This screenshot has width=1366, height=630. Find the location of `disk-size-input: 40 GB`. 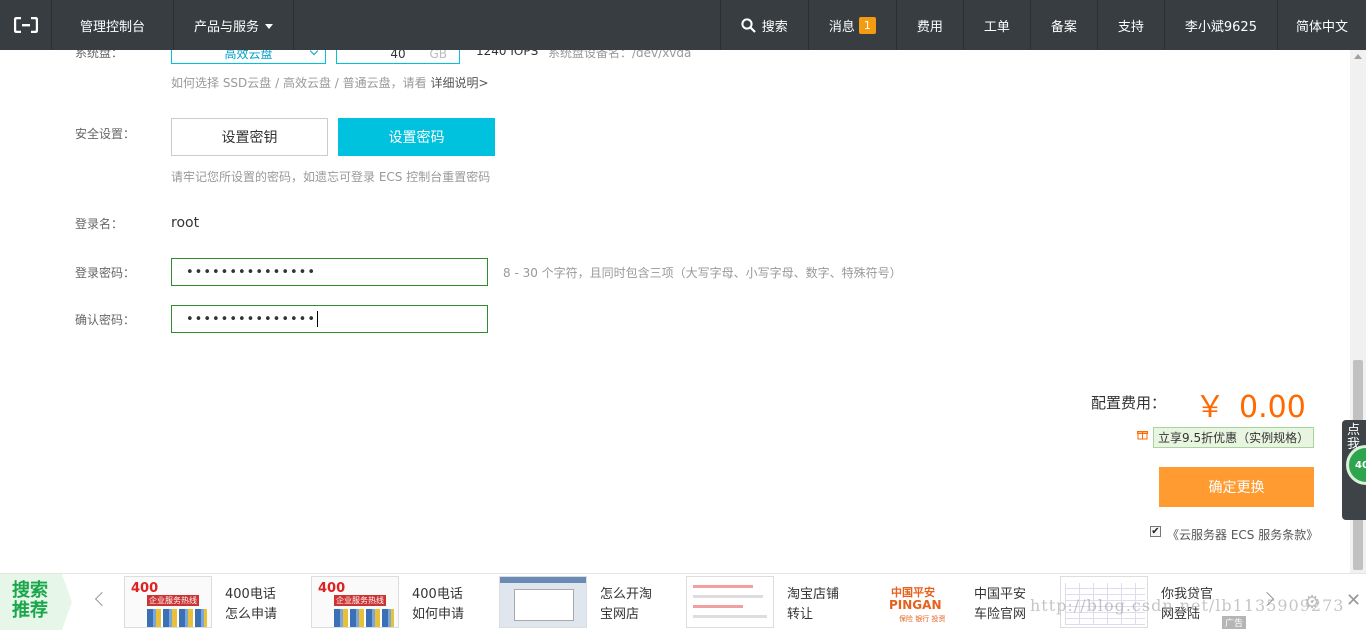

disk-size-input: 40 GB is located at coordinates (398, 57).